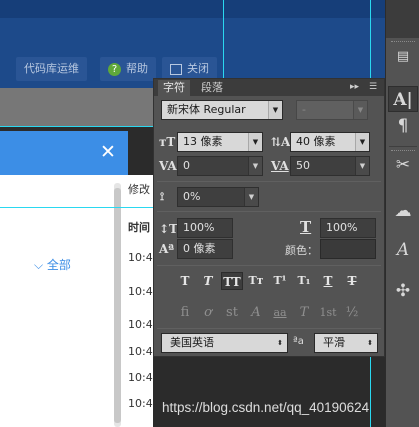 This screenshot has width=419, height=427. Describe the element at coordinates (40, 265) in the screenshot. I see `chevron-down-icon: ⌵` at that location.